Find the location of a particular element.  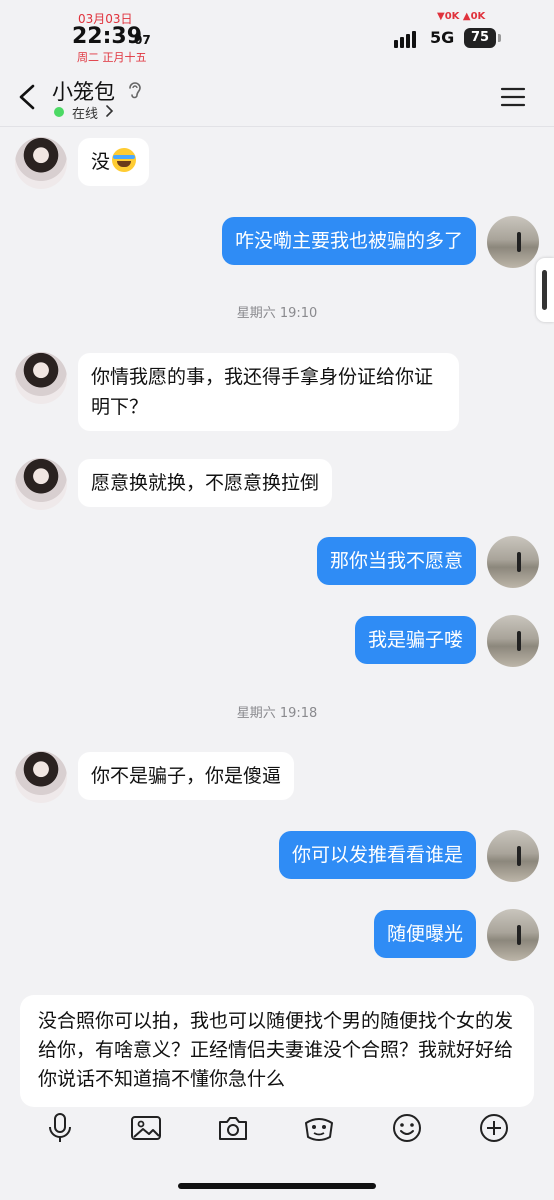

message-outgoing: 那你当我不愿意 is located at coordinates (396, 561).